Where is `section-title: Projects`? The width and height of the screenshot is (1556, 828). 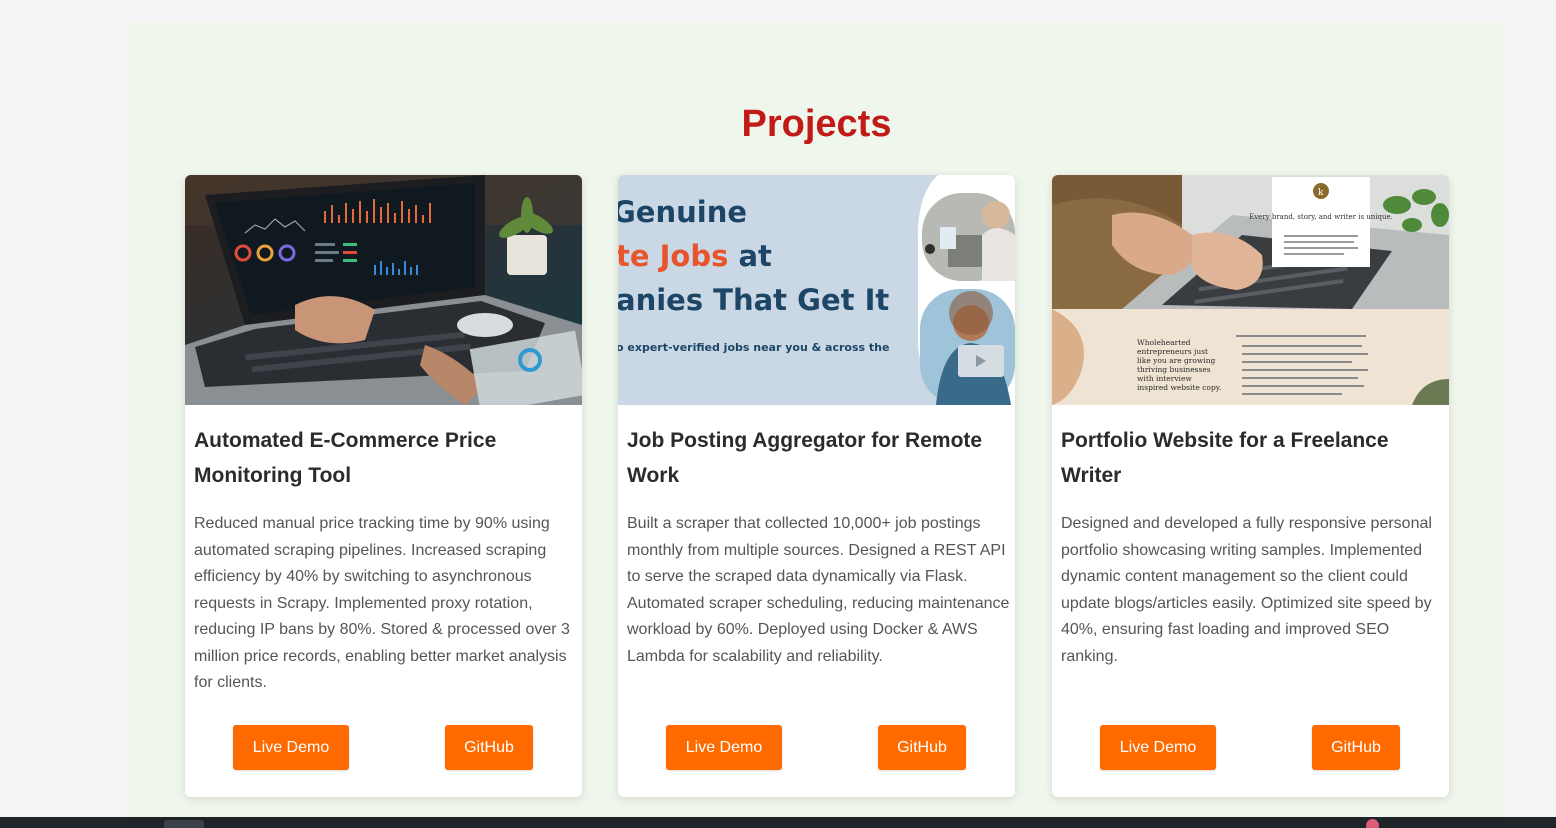
section-title: Projects is located at coordinates (816, 124).